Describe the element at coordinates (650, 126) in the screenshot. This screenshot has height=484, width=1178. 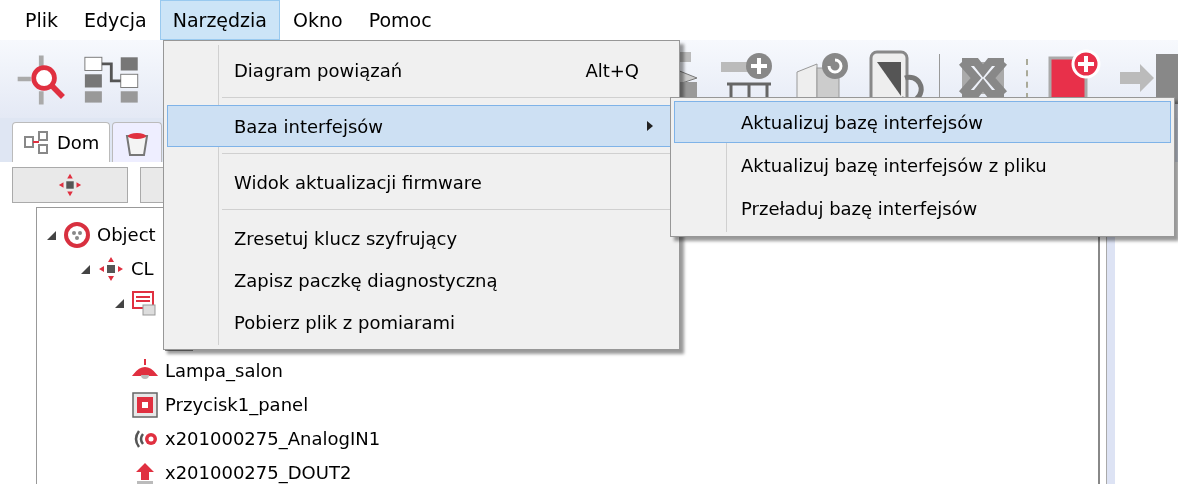
I see `submenu-arrow-icon` at that location.